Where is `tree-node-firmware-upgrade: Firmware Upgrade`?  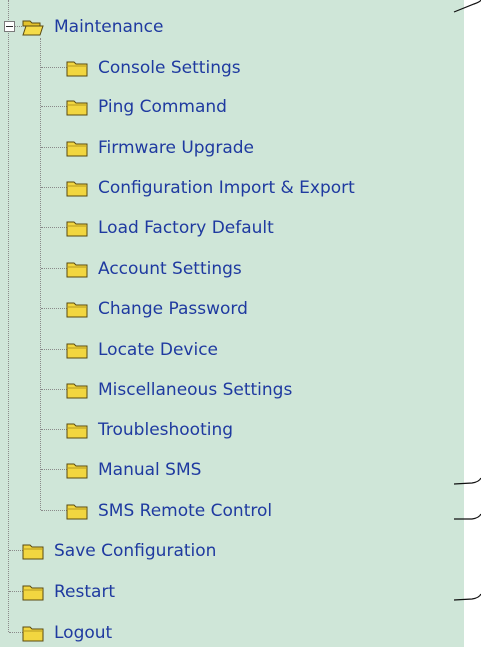
tree-node-firmware-upgrade: Firmware Upgrade is located at coordinates (160, 148).